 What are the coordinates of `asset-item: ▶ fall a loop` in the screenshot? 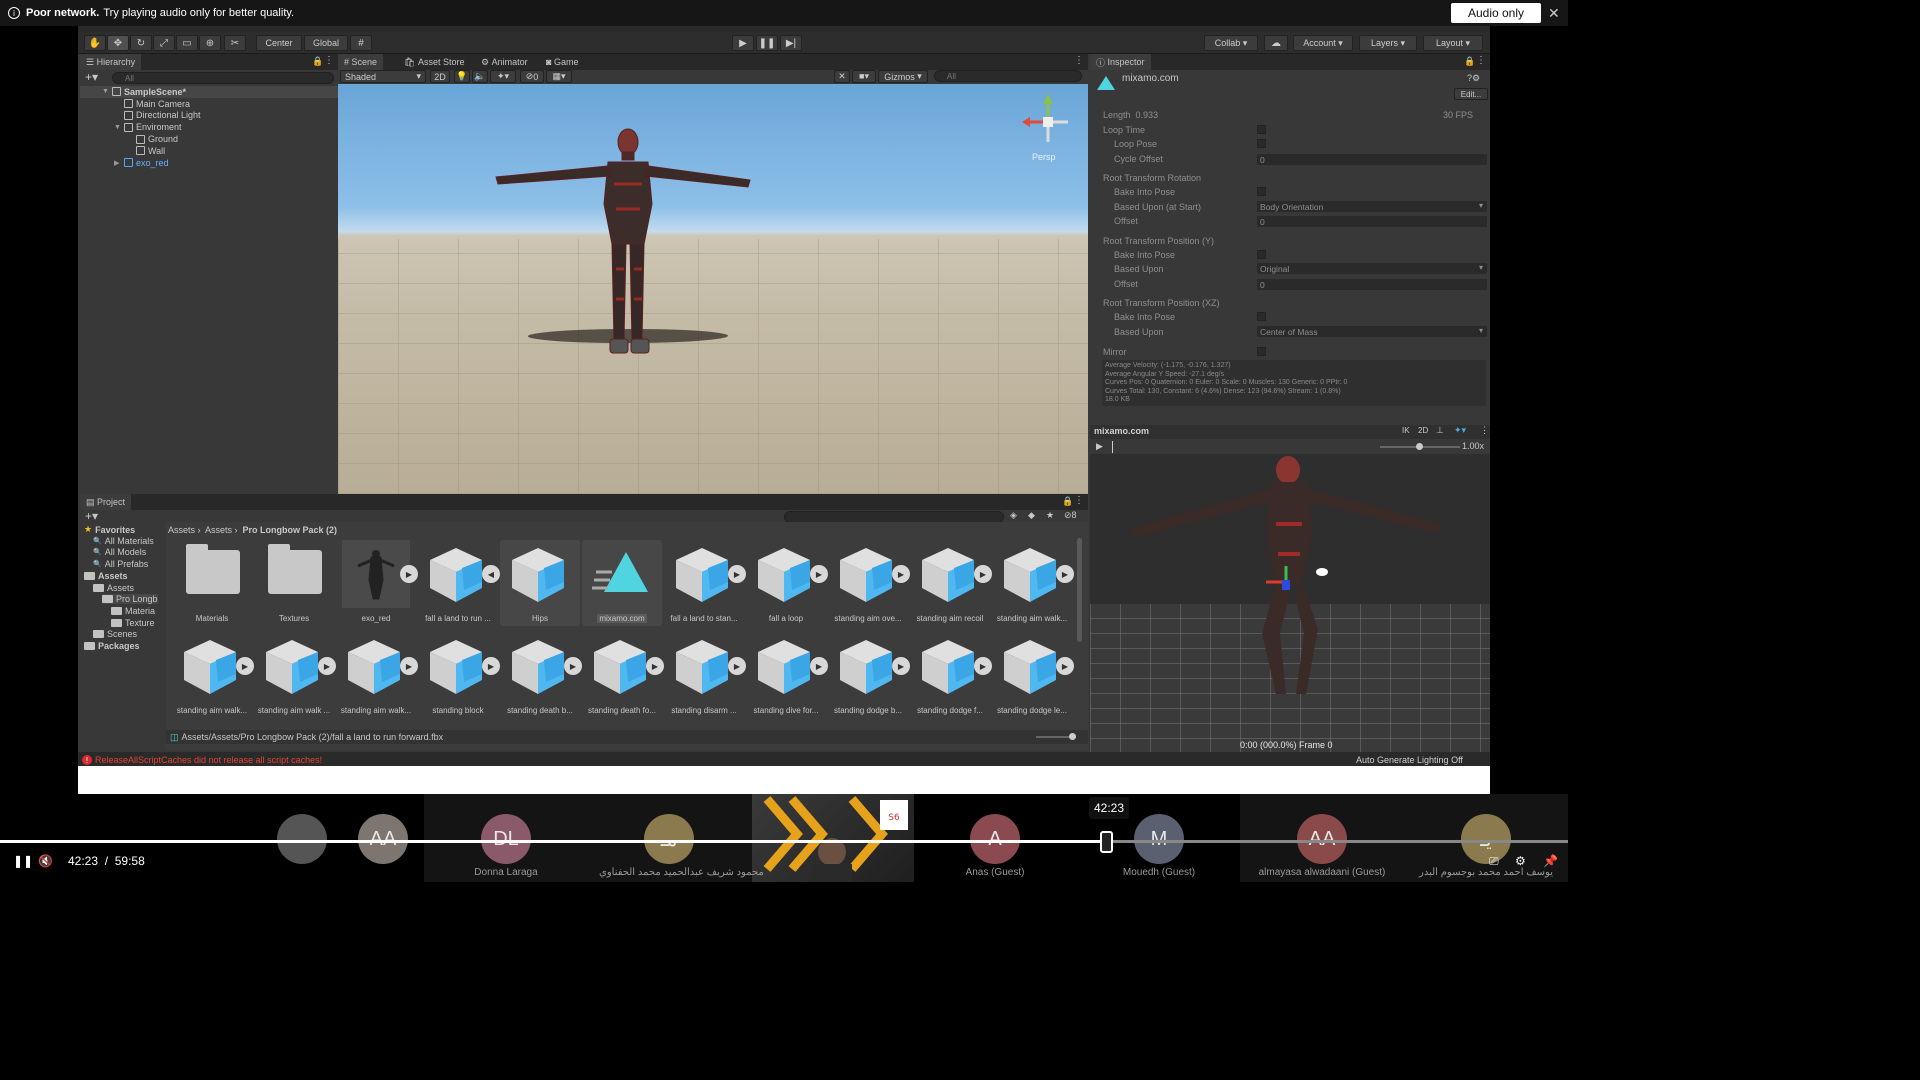 It's located at (787, 583).